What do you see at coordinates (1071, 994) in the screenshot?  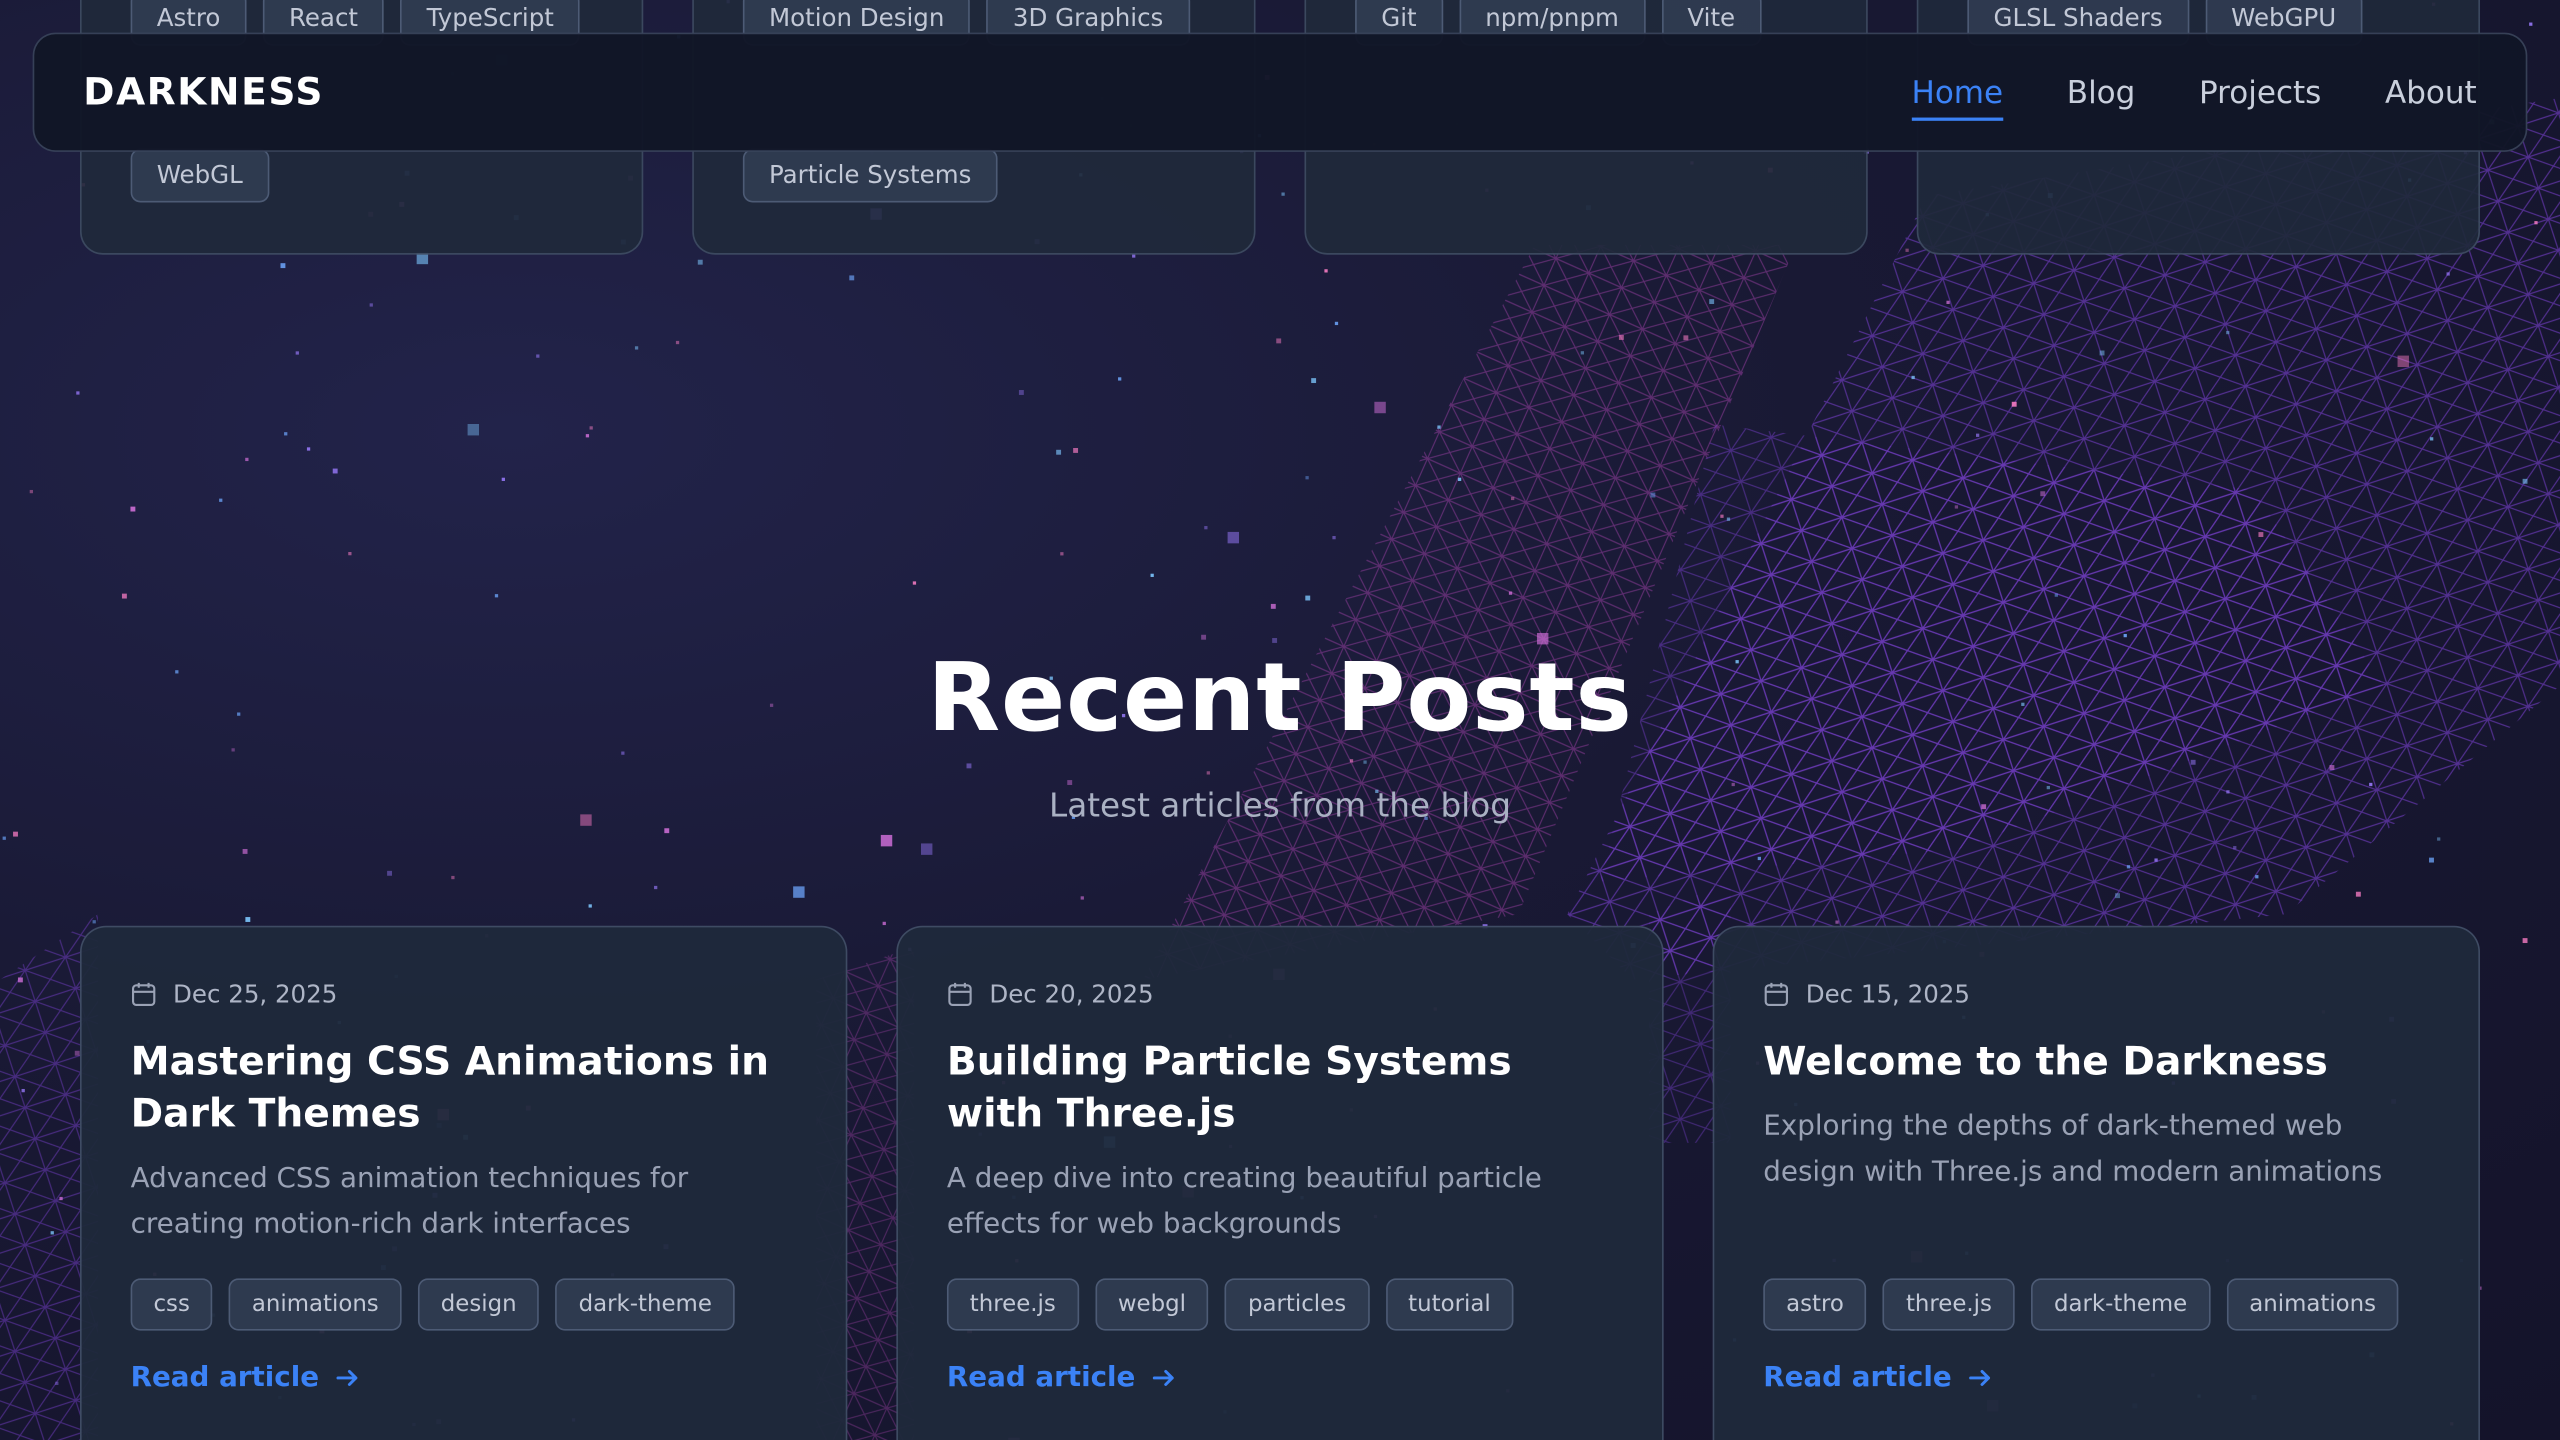 I see `post-date-text: Dec 20, 2025` at bounding box center [1071, 994].